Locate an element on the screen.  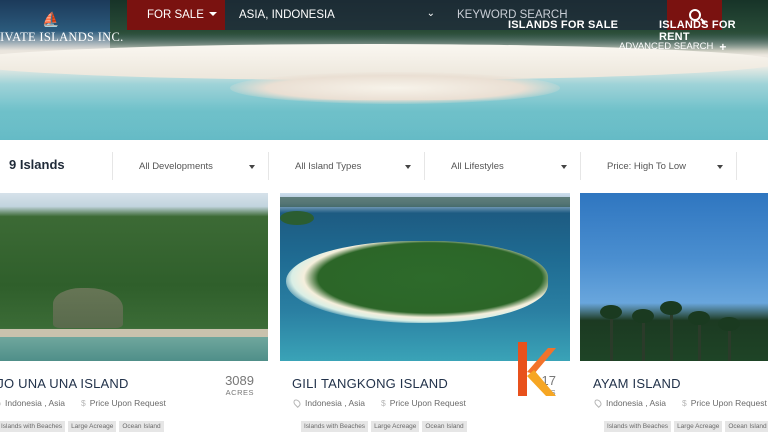
ship-icon: ⛵ is located at coordinates (51, 19).